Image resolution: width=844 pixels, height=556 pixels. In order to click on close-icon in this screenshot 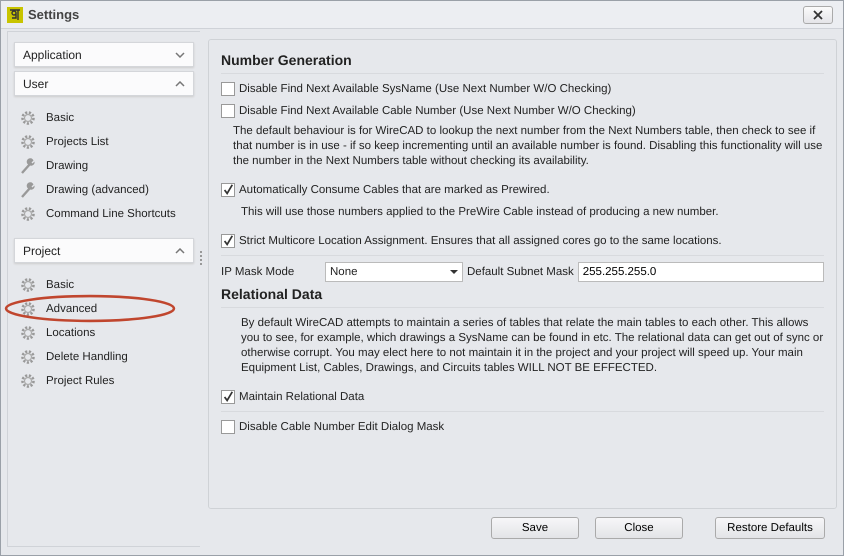, I will do `click(818, 15)`.